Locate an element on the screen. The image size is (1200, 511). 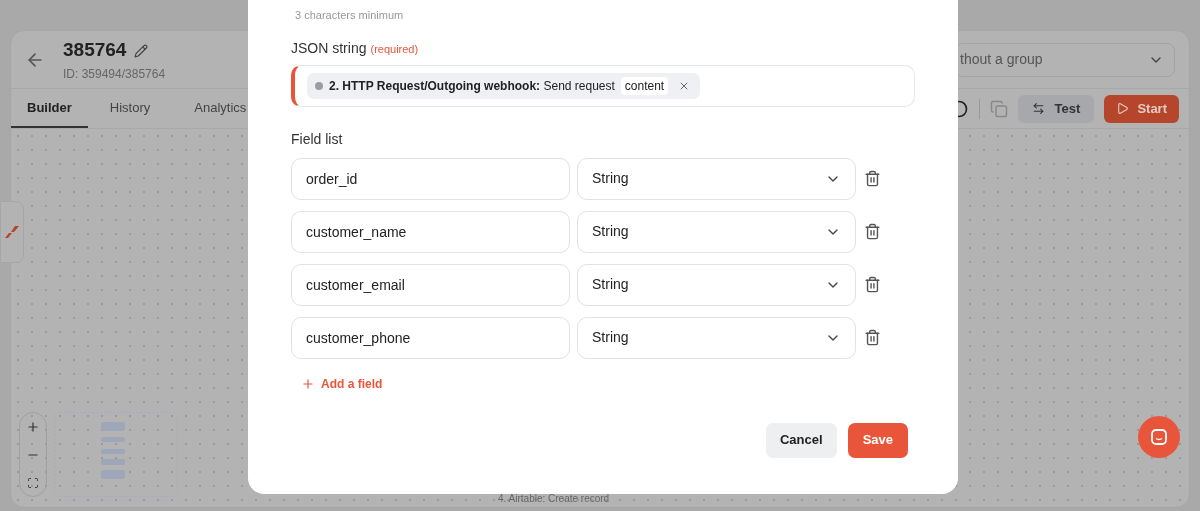
chat-icon is located at coordinates (1159, 437).